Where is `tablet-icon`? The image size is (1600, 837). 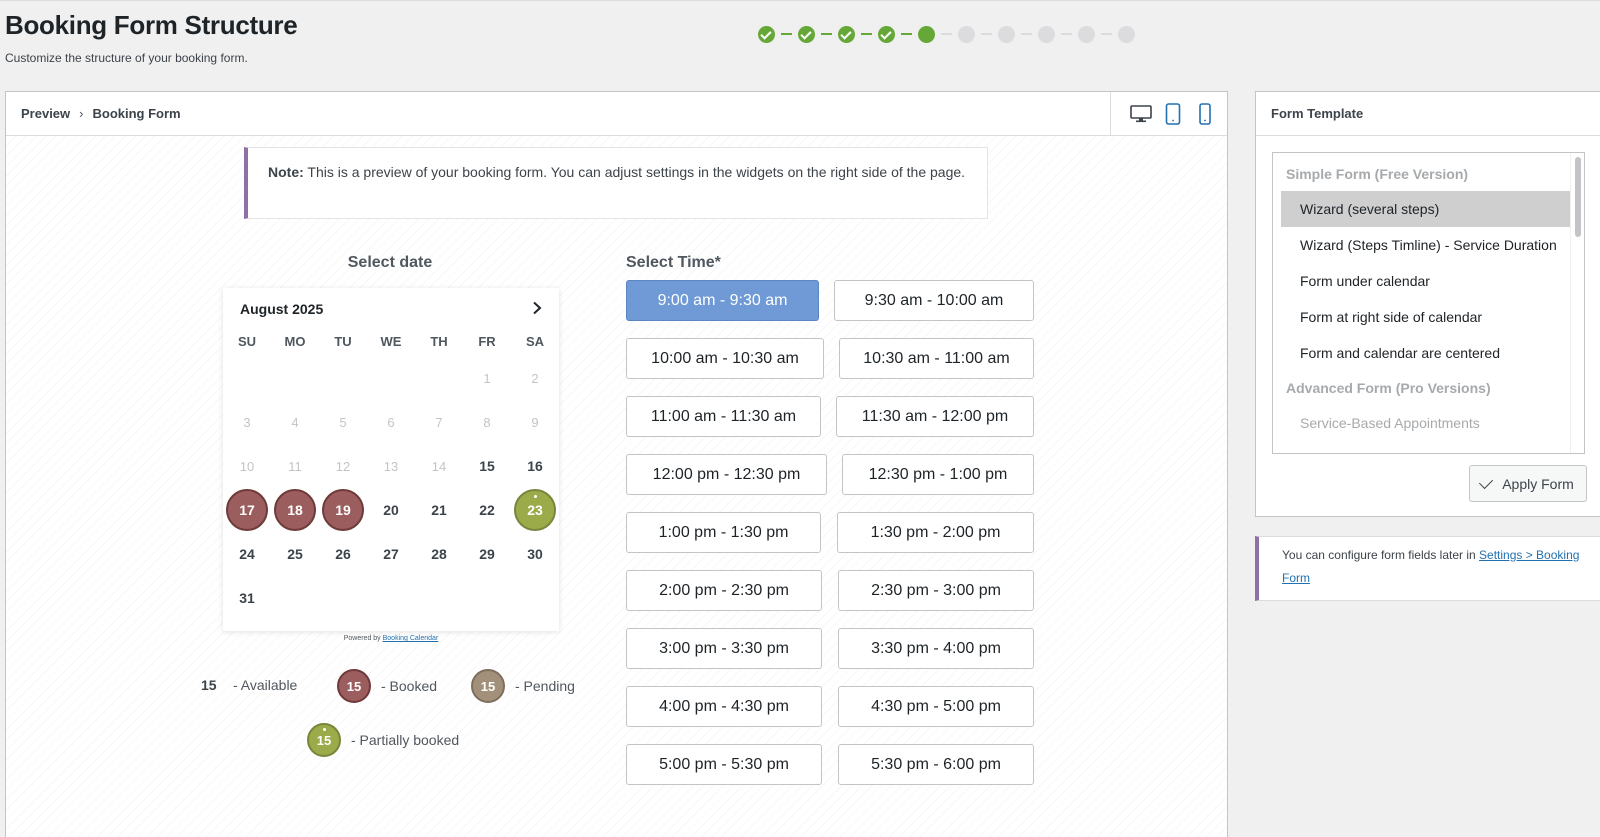 tablet-icon is located at coordinates (1173, 114).